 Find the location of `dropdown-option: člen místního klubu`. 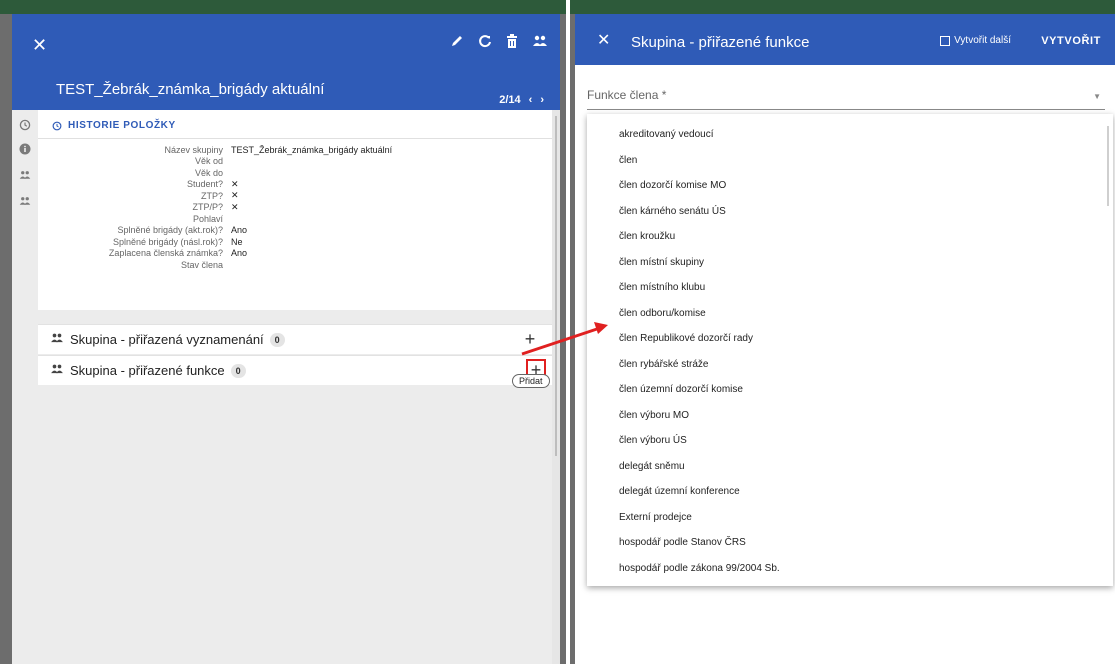

dropdown-option: člen místního klubu is located at coordinates (842, 288).